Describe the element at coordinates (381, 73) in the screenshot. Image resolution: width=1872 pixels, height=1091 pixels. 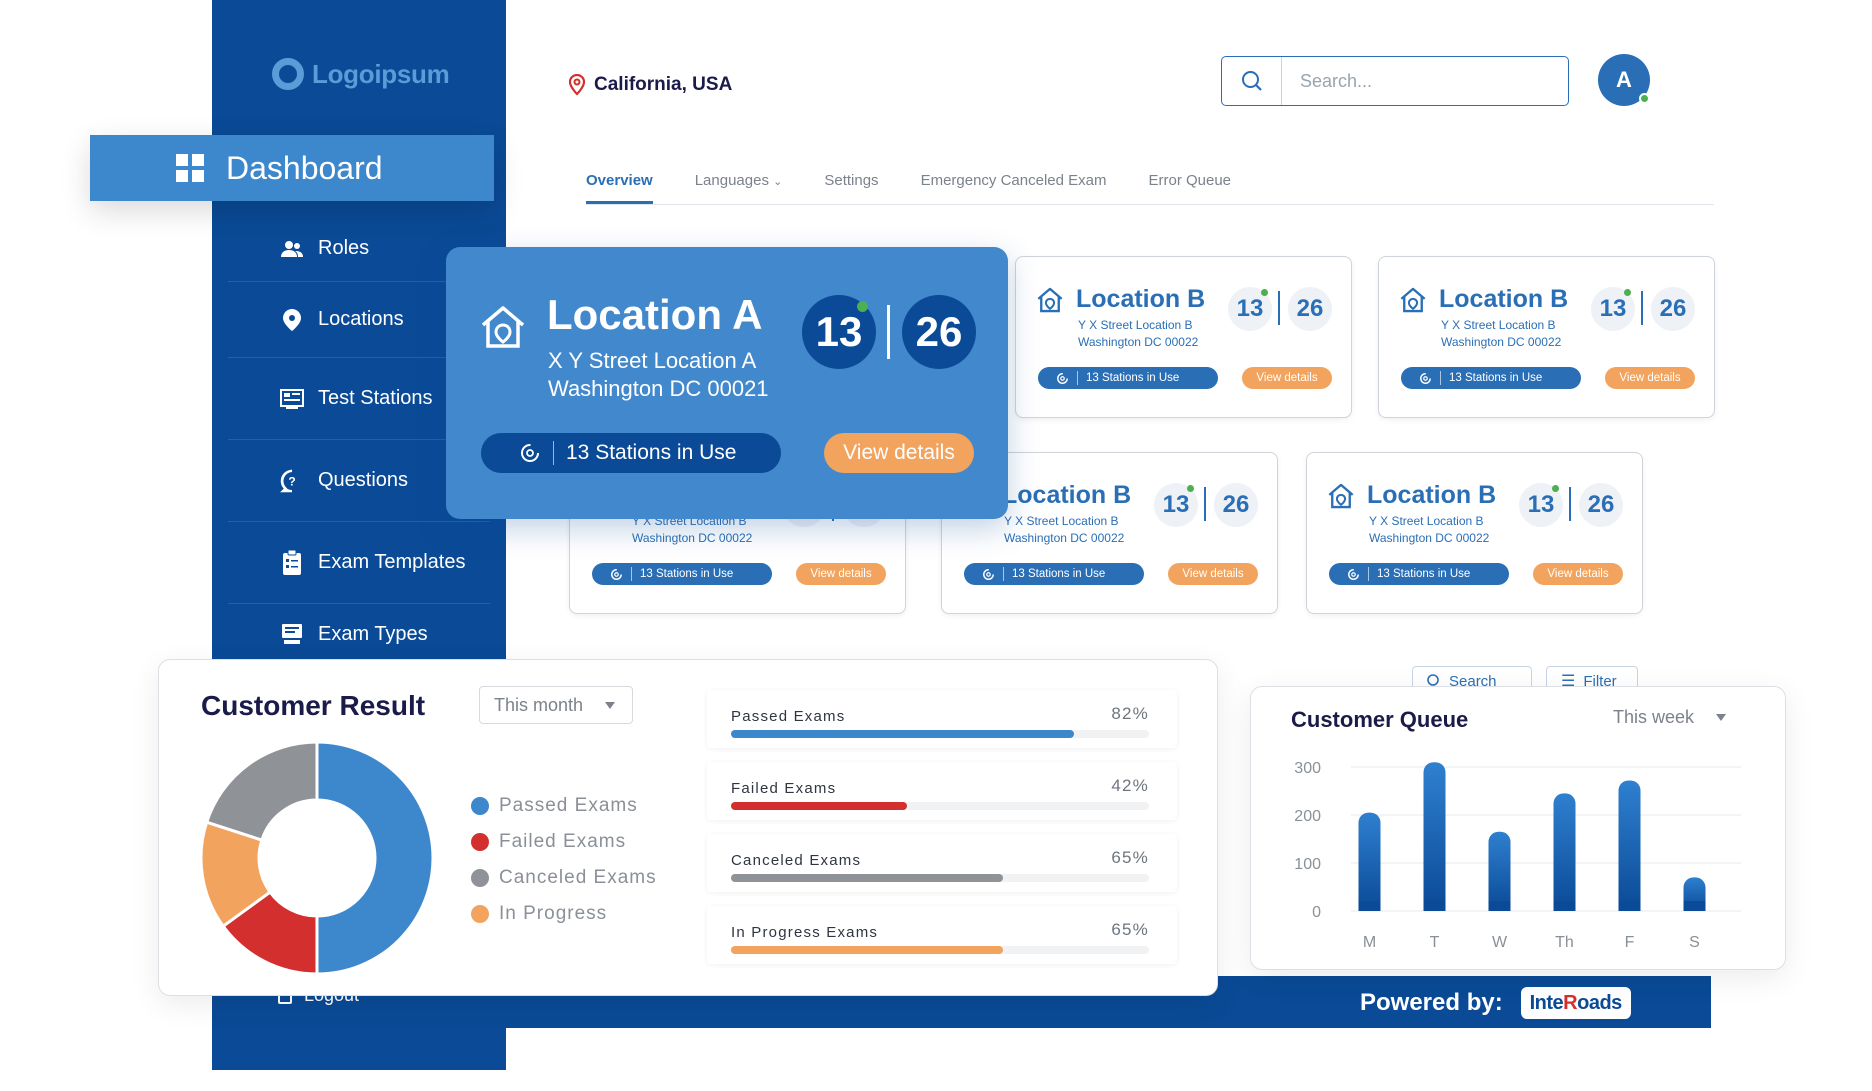
I see `logo-text: Logoipsum` at that location.